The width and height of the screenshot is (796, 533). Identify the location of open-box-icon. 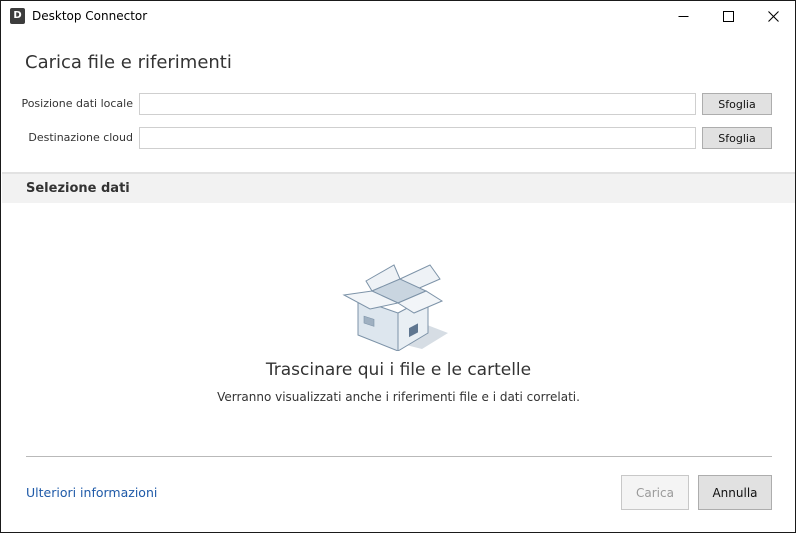
(395, 307).